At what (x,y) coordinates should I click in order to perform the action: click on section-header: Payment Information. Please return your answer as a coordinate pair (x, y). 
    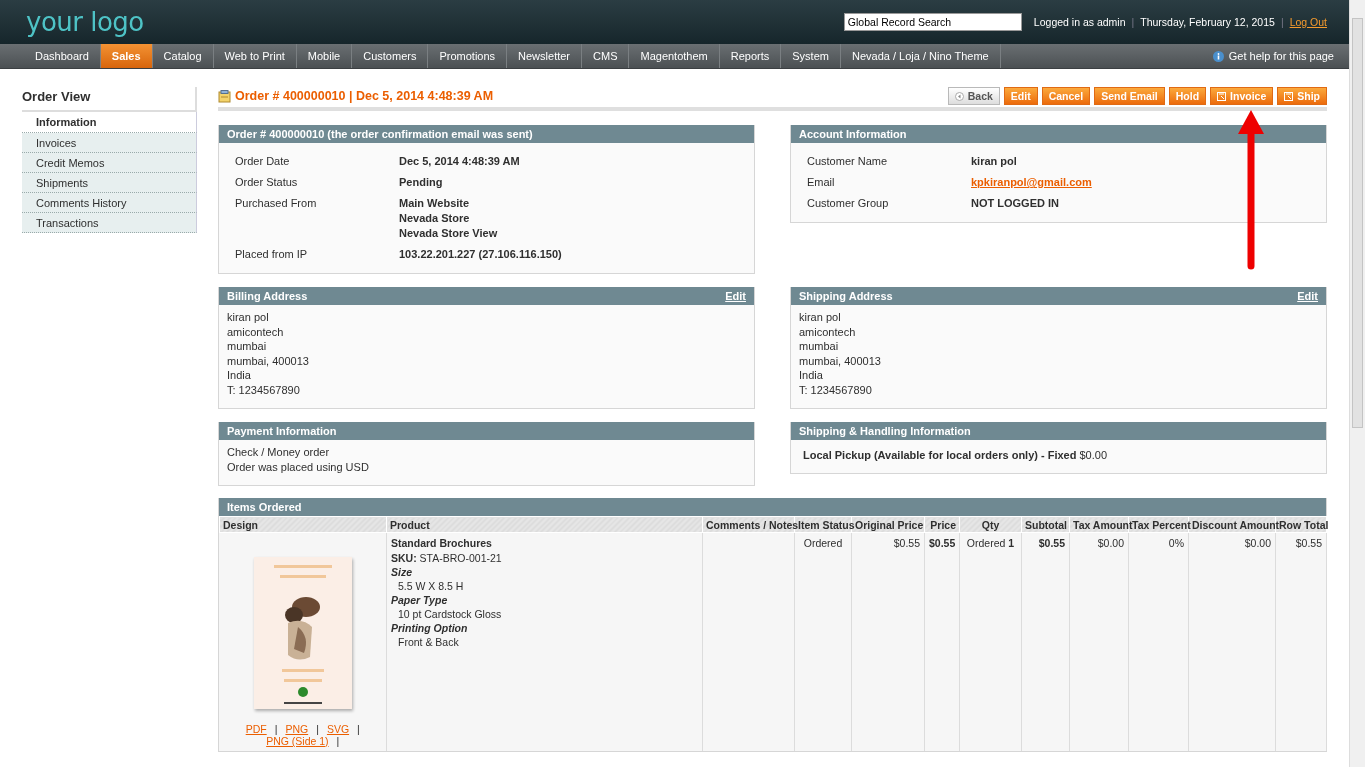
    Looking at the image, I should click on (486, 431).